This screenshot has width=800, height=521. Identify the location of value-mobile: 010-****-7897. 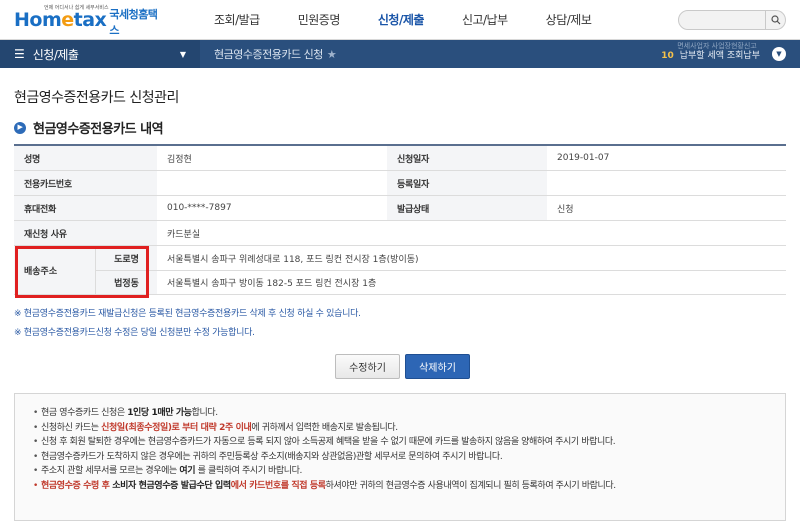
(199, 208).